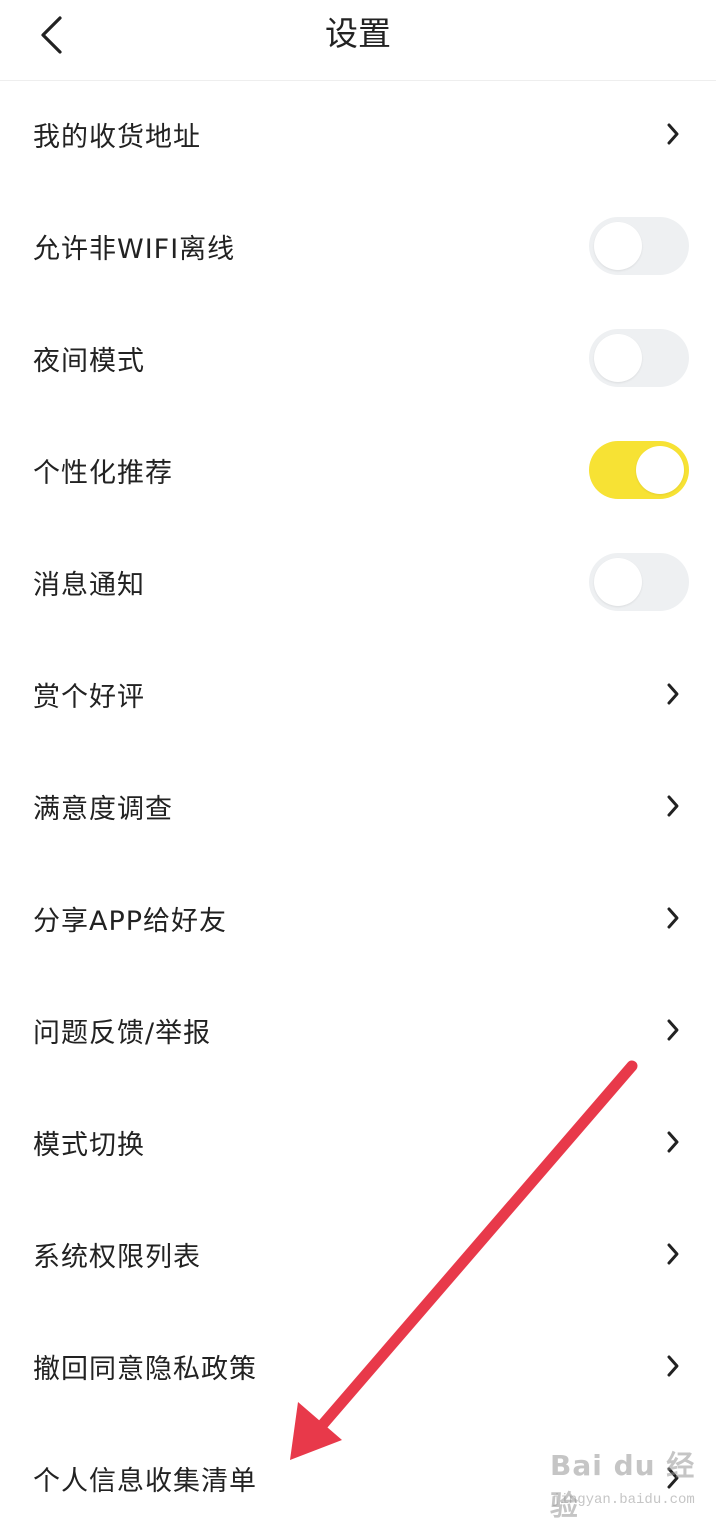 The height and width of the screenshot is (1534, 716). I want to click on settings-row-label: 撤回同意隐私政策, so click(145, 1369).